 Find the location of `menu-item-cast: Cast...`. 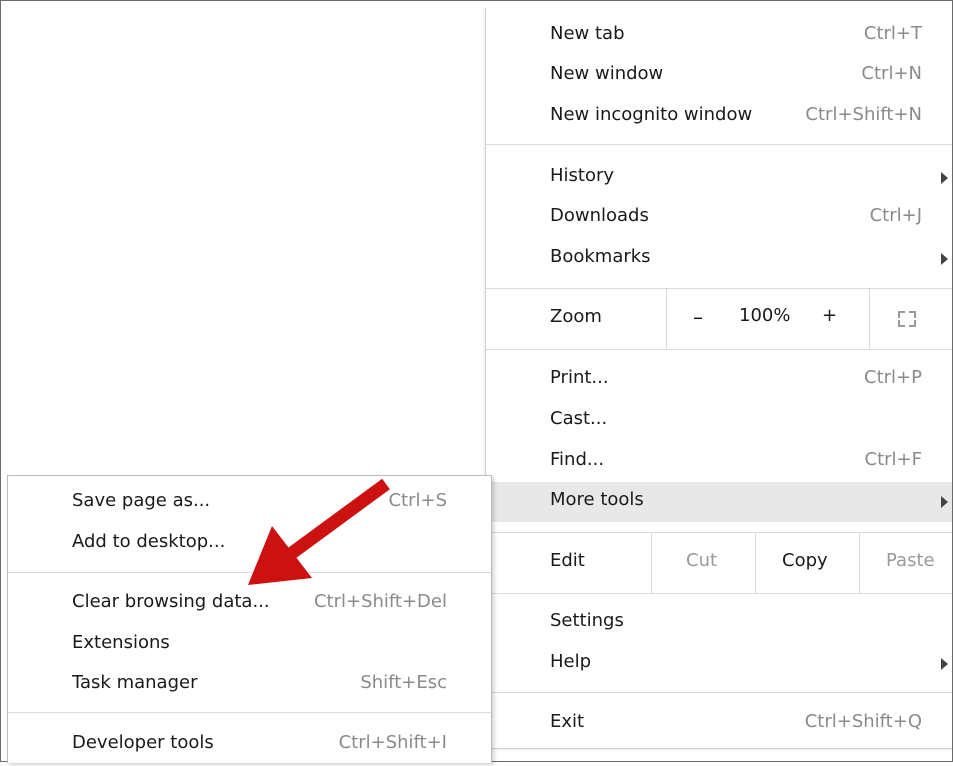

menu-item-cast: Cast... is located at coordinates (719, 421).